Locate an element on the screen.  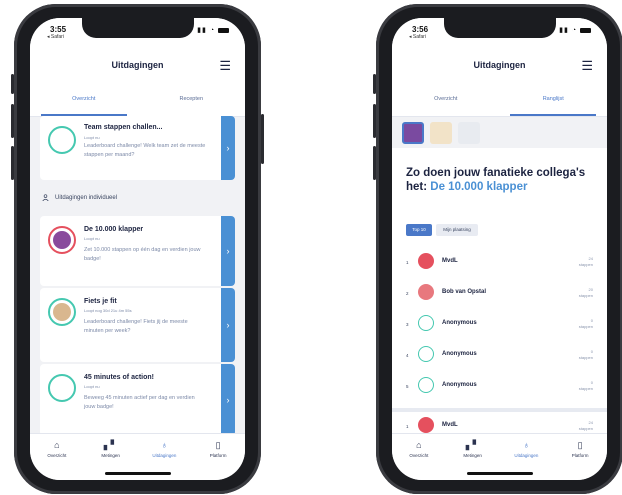
badge-fiets-je-fit is located at coordinates (441, 133).